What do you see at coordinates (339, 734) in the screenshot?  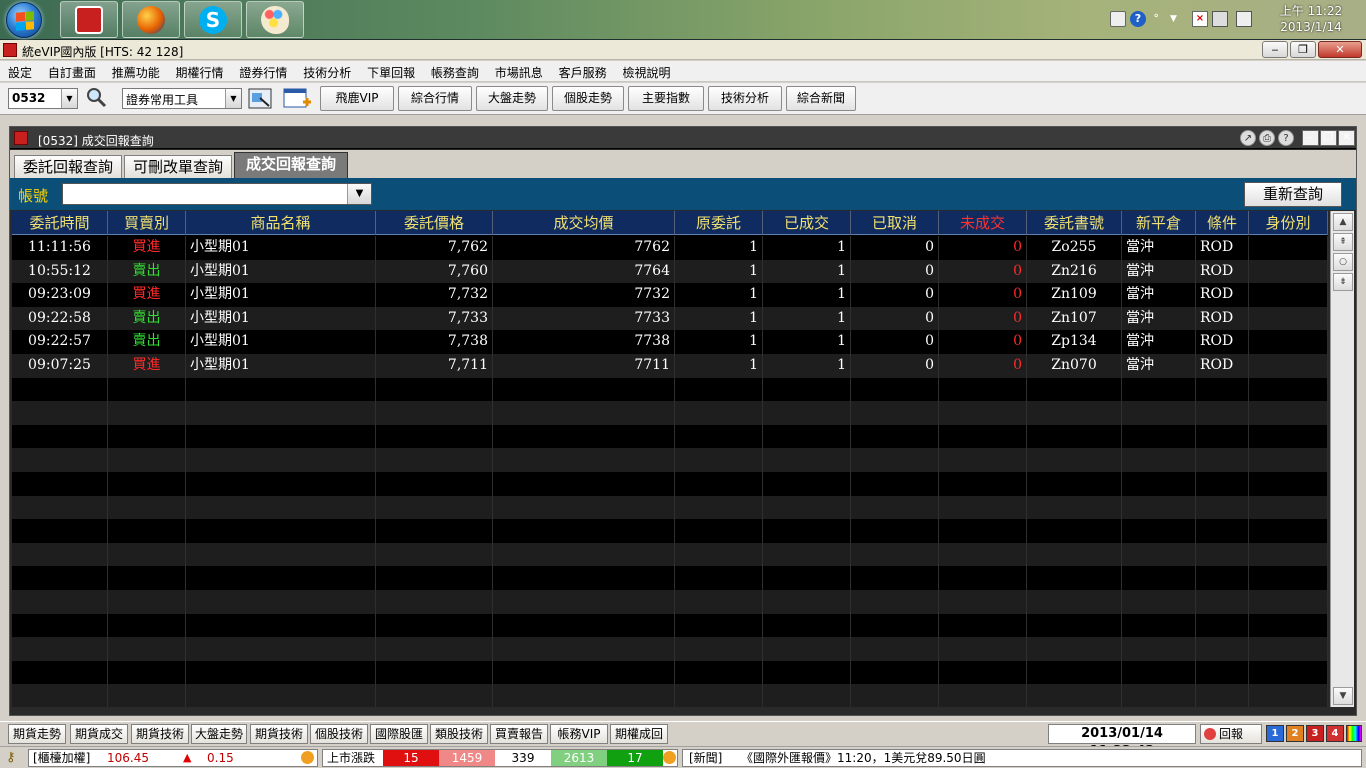 I see `btab-stock-tech: 個股技術` at bounding box center [339, 734].